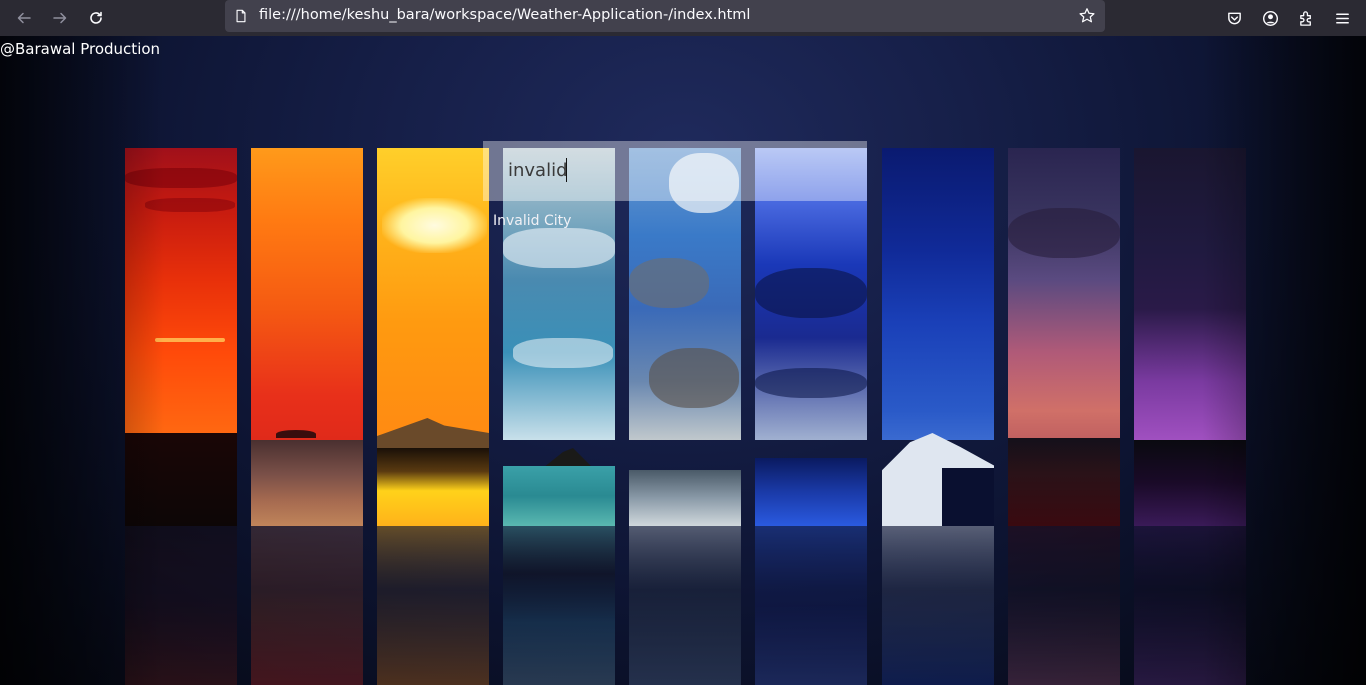  I want to click on pocket-icon, so click(1234, 18).